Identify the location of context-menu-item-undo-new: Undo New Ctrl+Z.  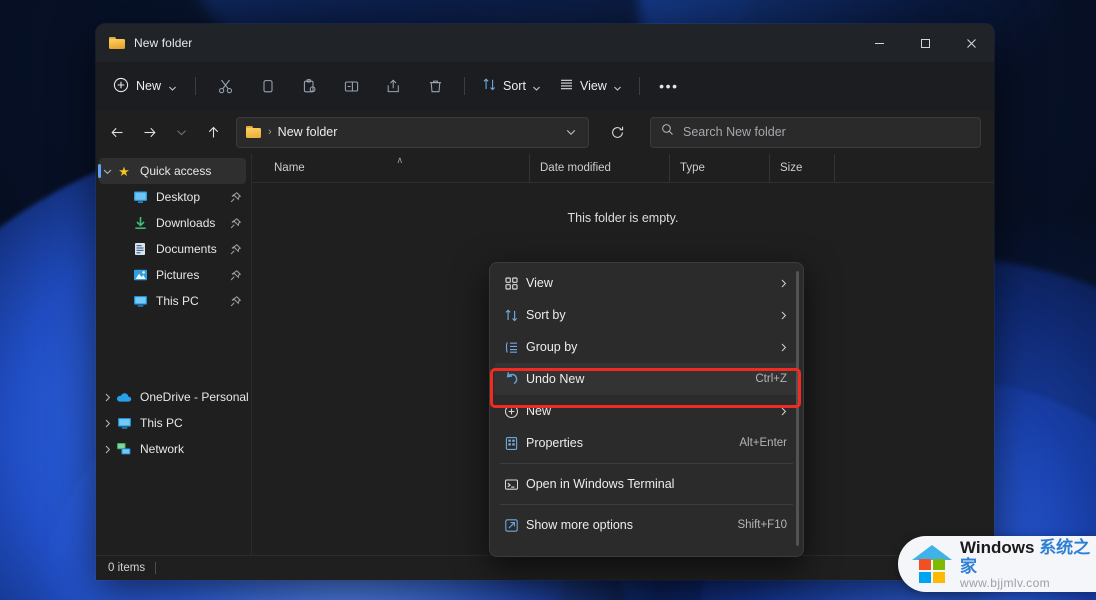
(646, 379).